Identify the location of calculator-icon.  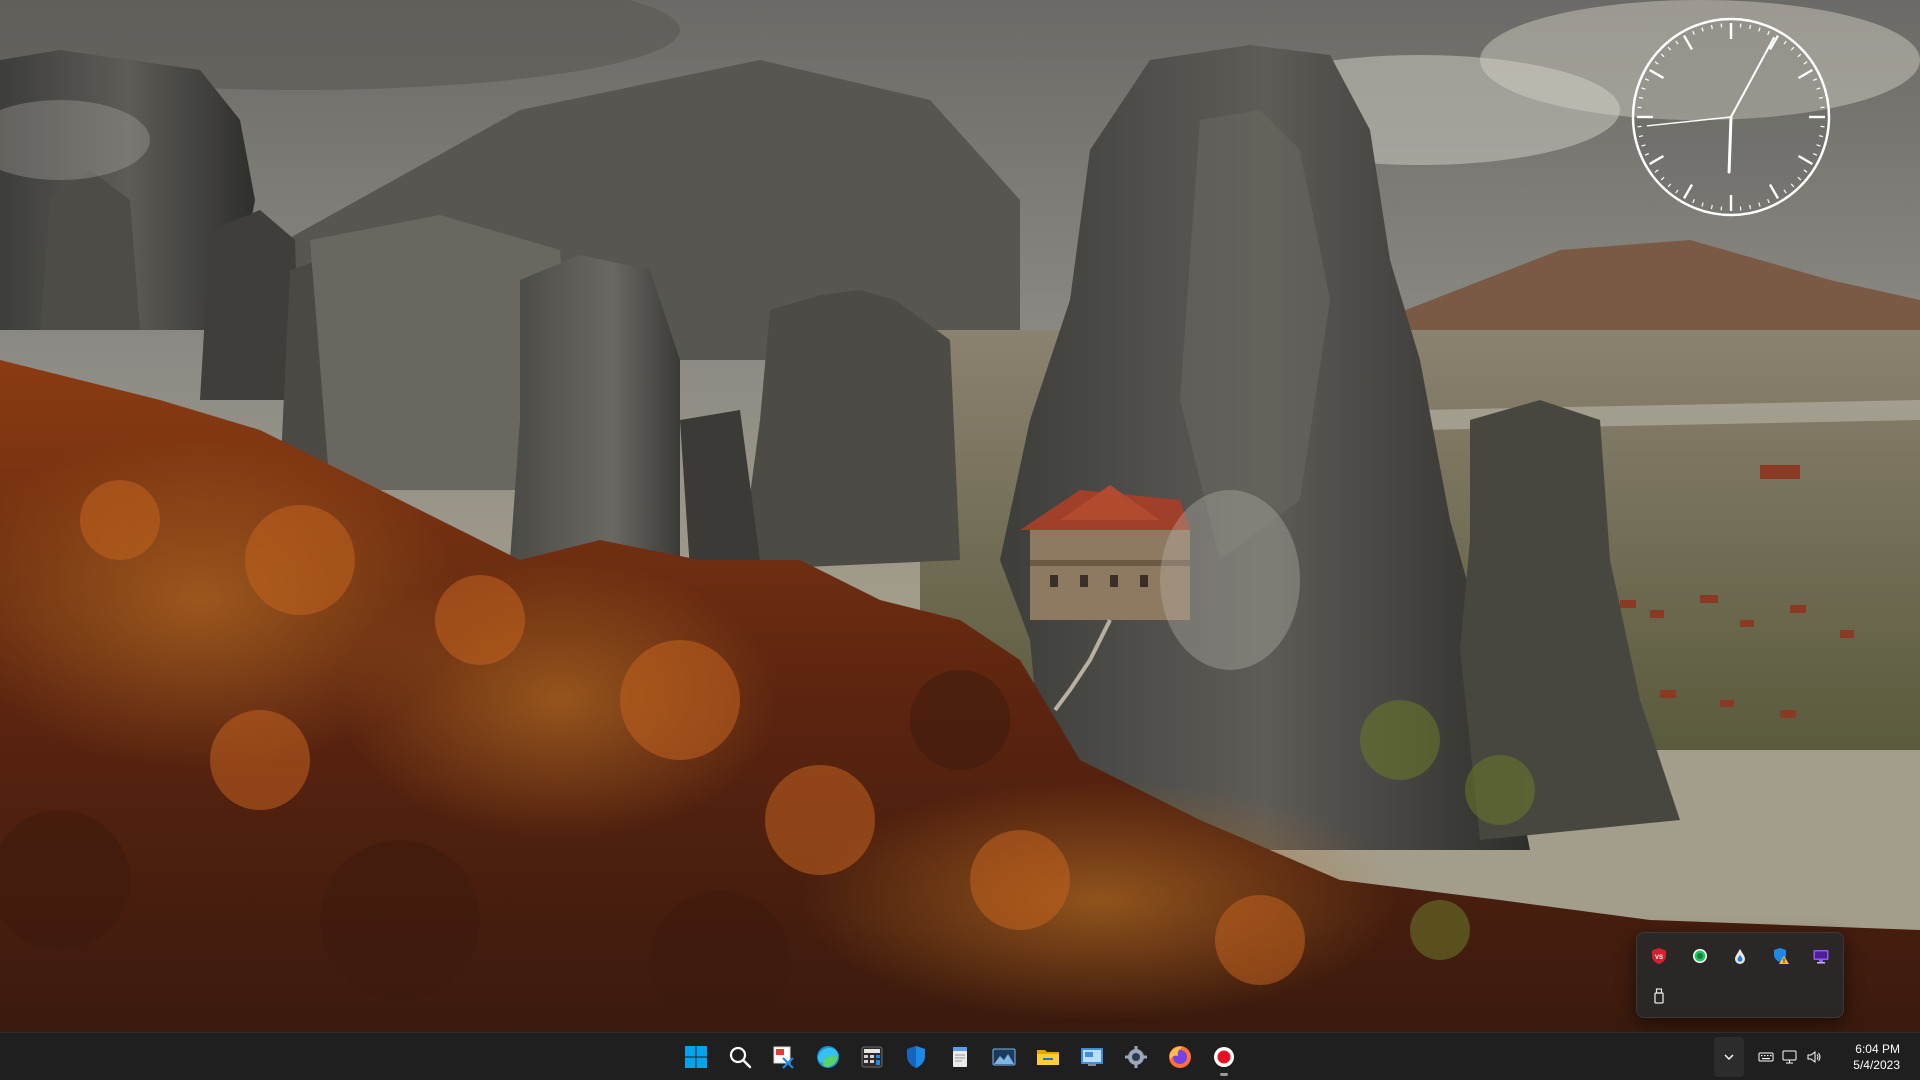
(872, 1057).